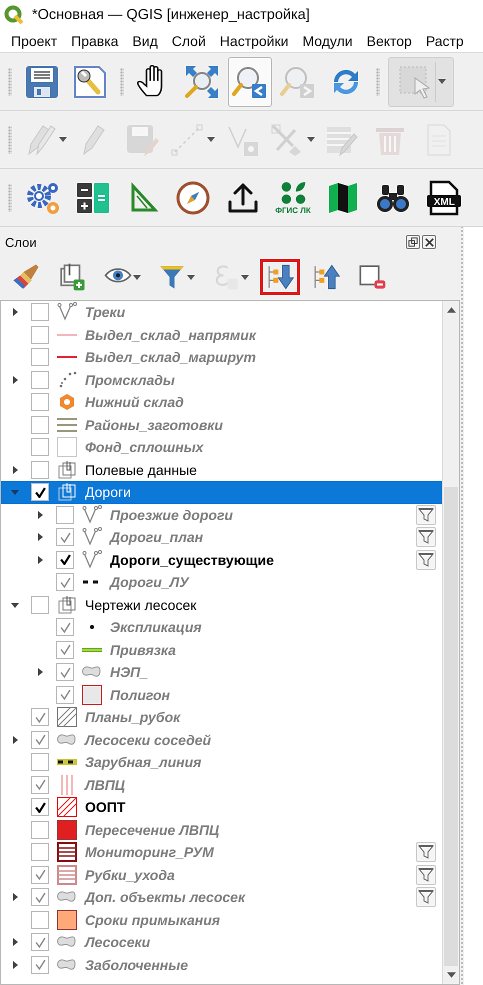 This screenshot has height=985, width=483. Describe the element at coordinates (451, 310) in the screenshot. I see `scroll-up-icon` at that location.